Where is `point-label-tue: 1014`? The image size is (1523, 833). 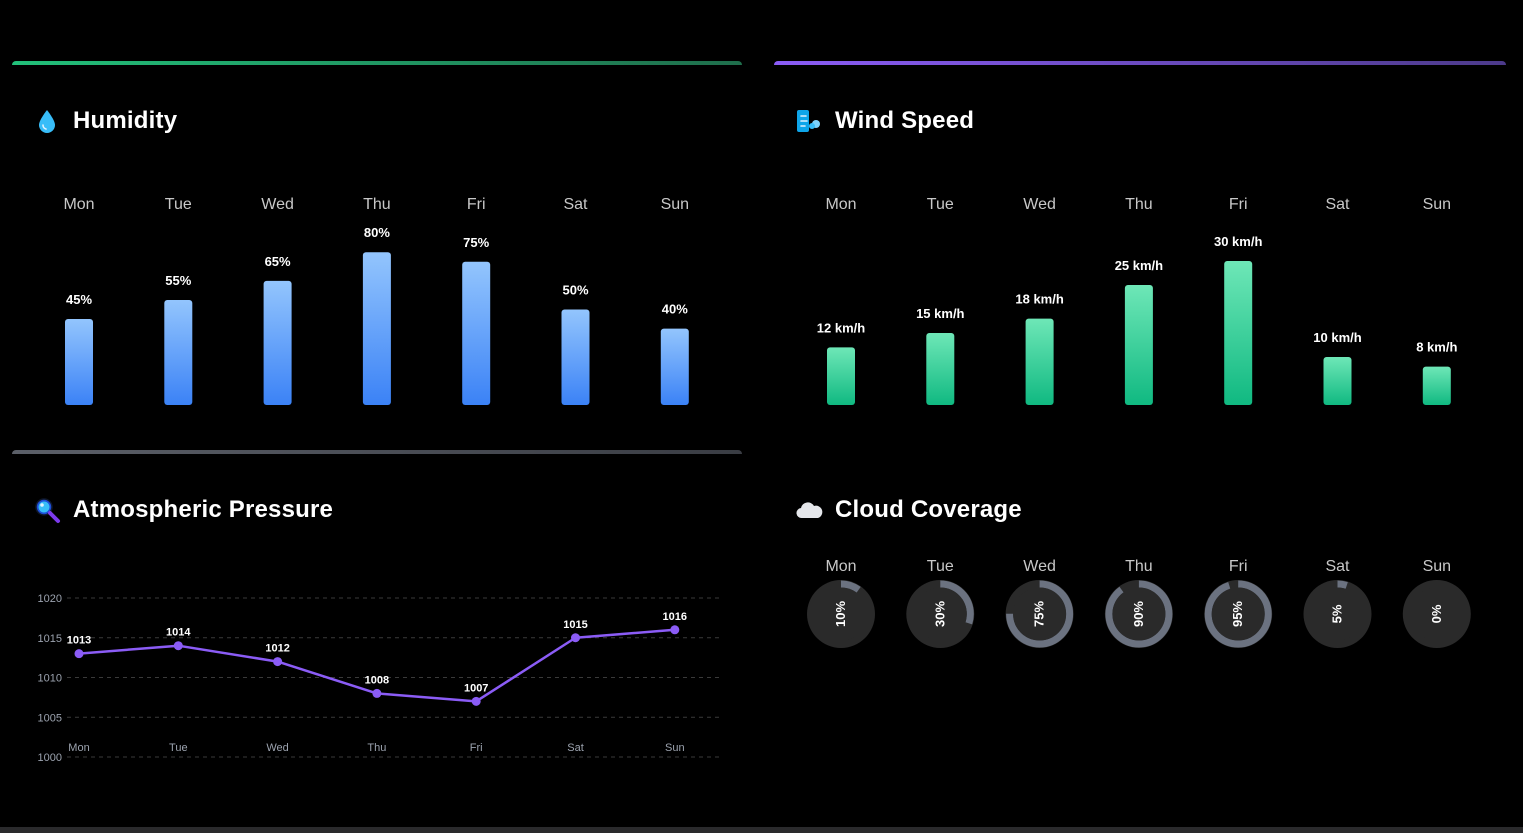
point-label-tue: 1014 is located at coordinates (178, 633).